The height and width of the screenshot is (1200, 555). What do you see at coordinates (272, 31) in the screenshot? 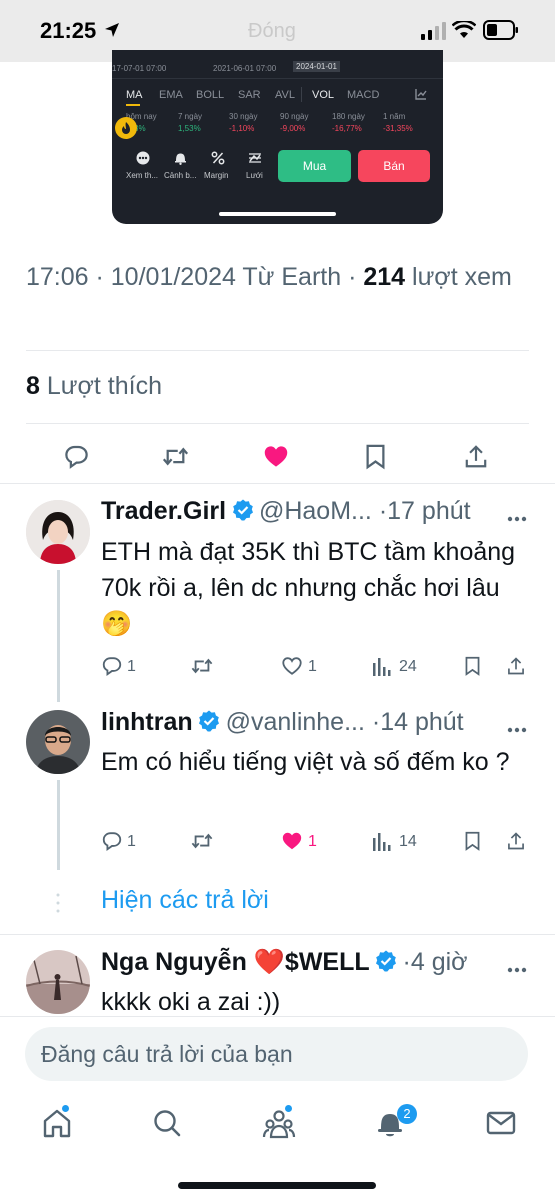
I see `faded-header-title: Đóng` at bounding box center [272, 31].